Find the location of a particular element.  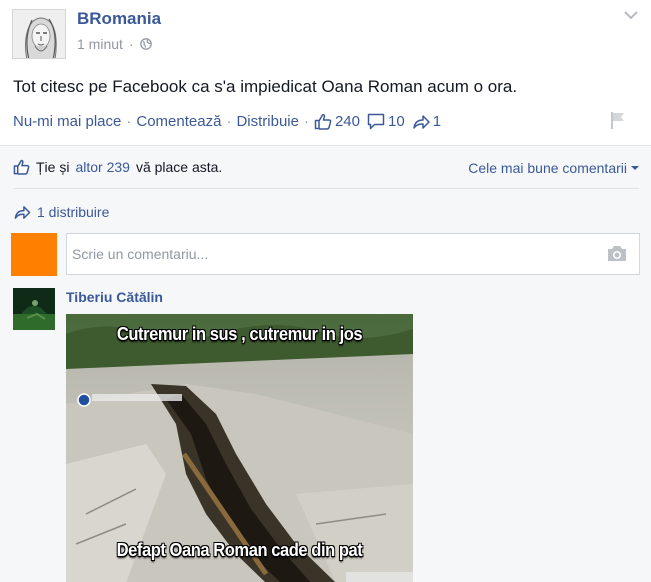

page-name: BRomania is located at coordinates (119, 19).